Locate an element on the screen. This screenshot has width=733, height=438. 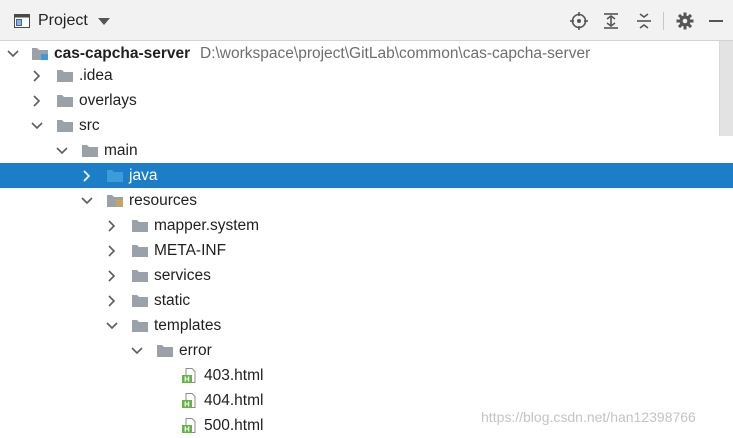
tree-row-mapper-system: mapper.system is located at coordinates (366, 225).